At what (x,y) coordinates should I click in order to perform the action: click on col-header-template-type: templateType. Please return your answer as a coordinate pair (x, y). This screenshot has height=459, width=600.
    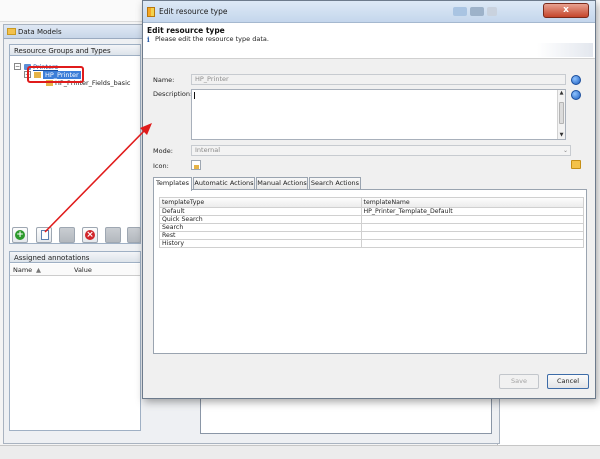
    Looking at the image, I should click on (261, 203).